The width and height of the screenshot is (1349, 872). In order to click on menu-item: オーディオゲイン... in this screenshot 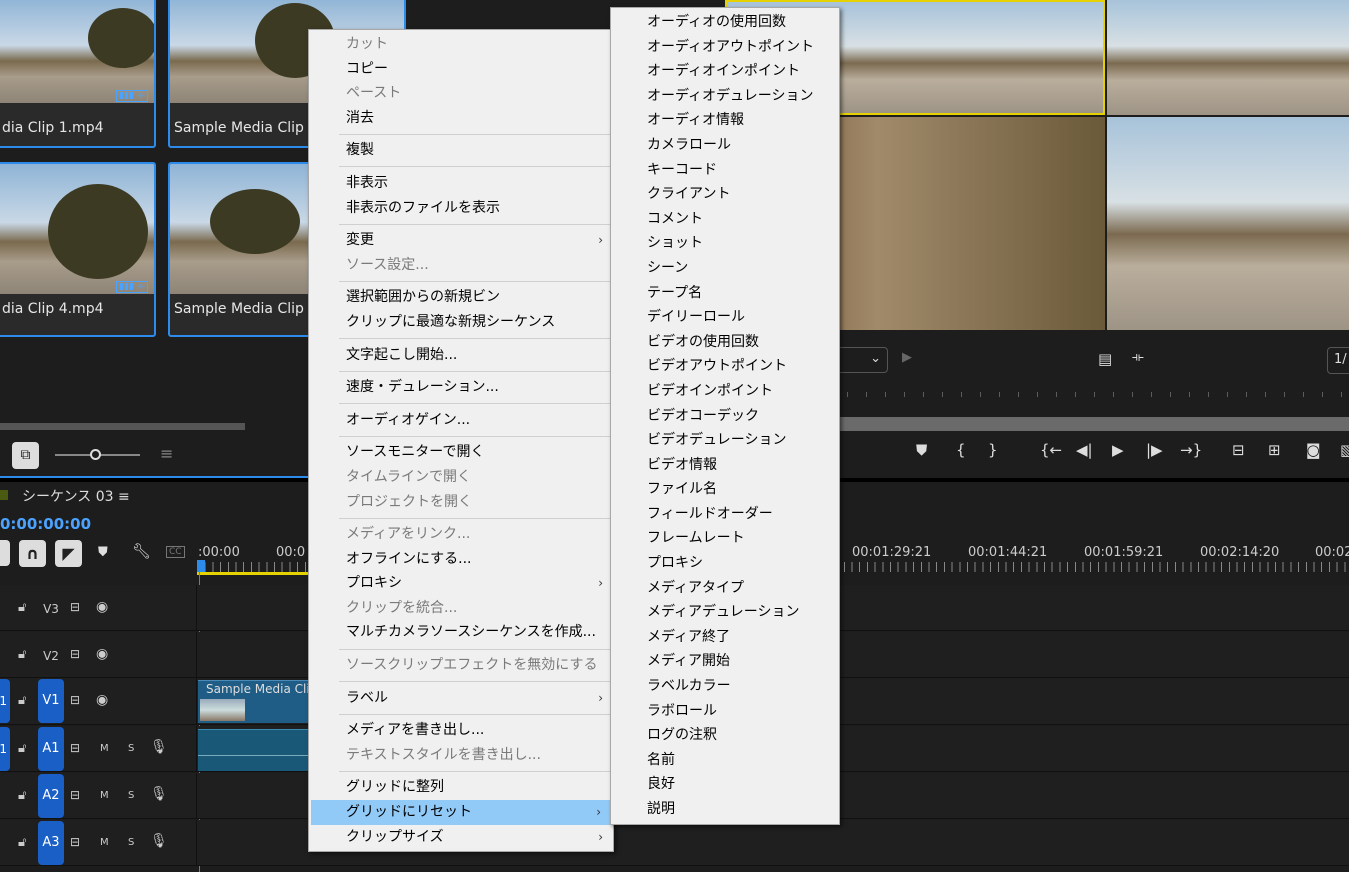, I will do `click(461, 420)`.